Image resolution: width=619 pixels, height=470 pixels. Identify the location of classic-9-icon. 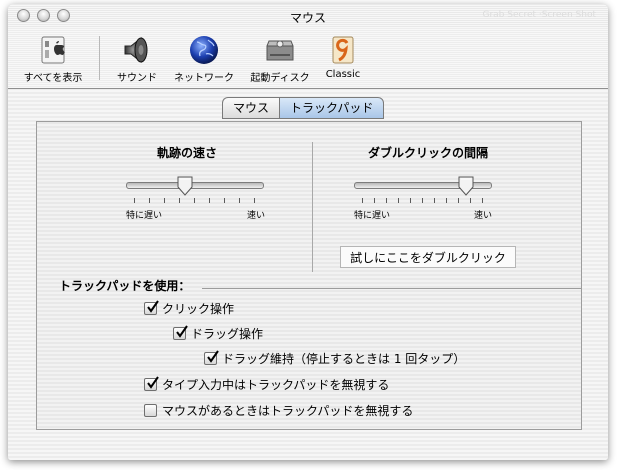
(343, 50).